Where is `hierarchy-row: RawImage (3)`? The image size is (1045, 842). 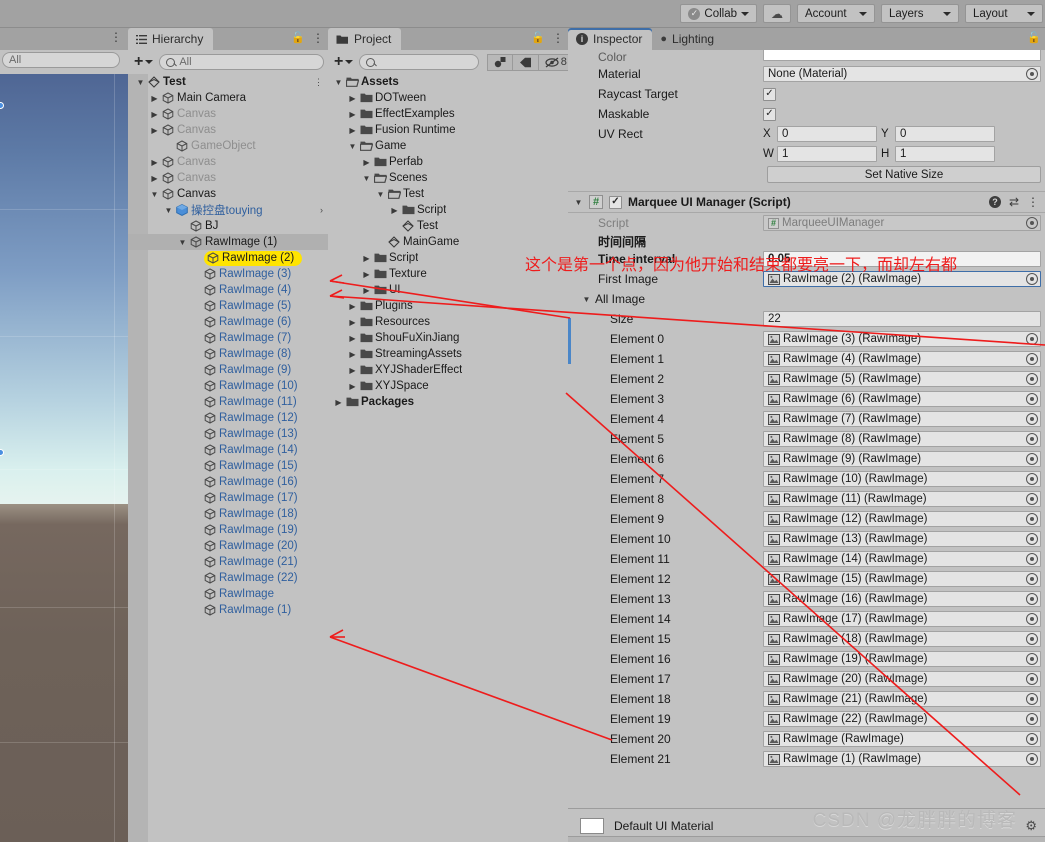 hierarchy-row: RawImage (3) is located at coordinates (228, 274).